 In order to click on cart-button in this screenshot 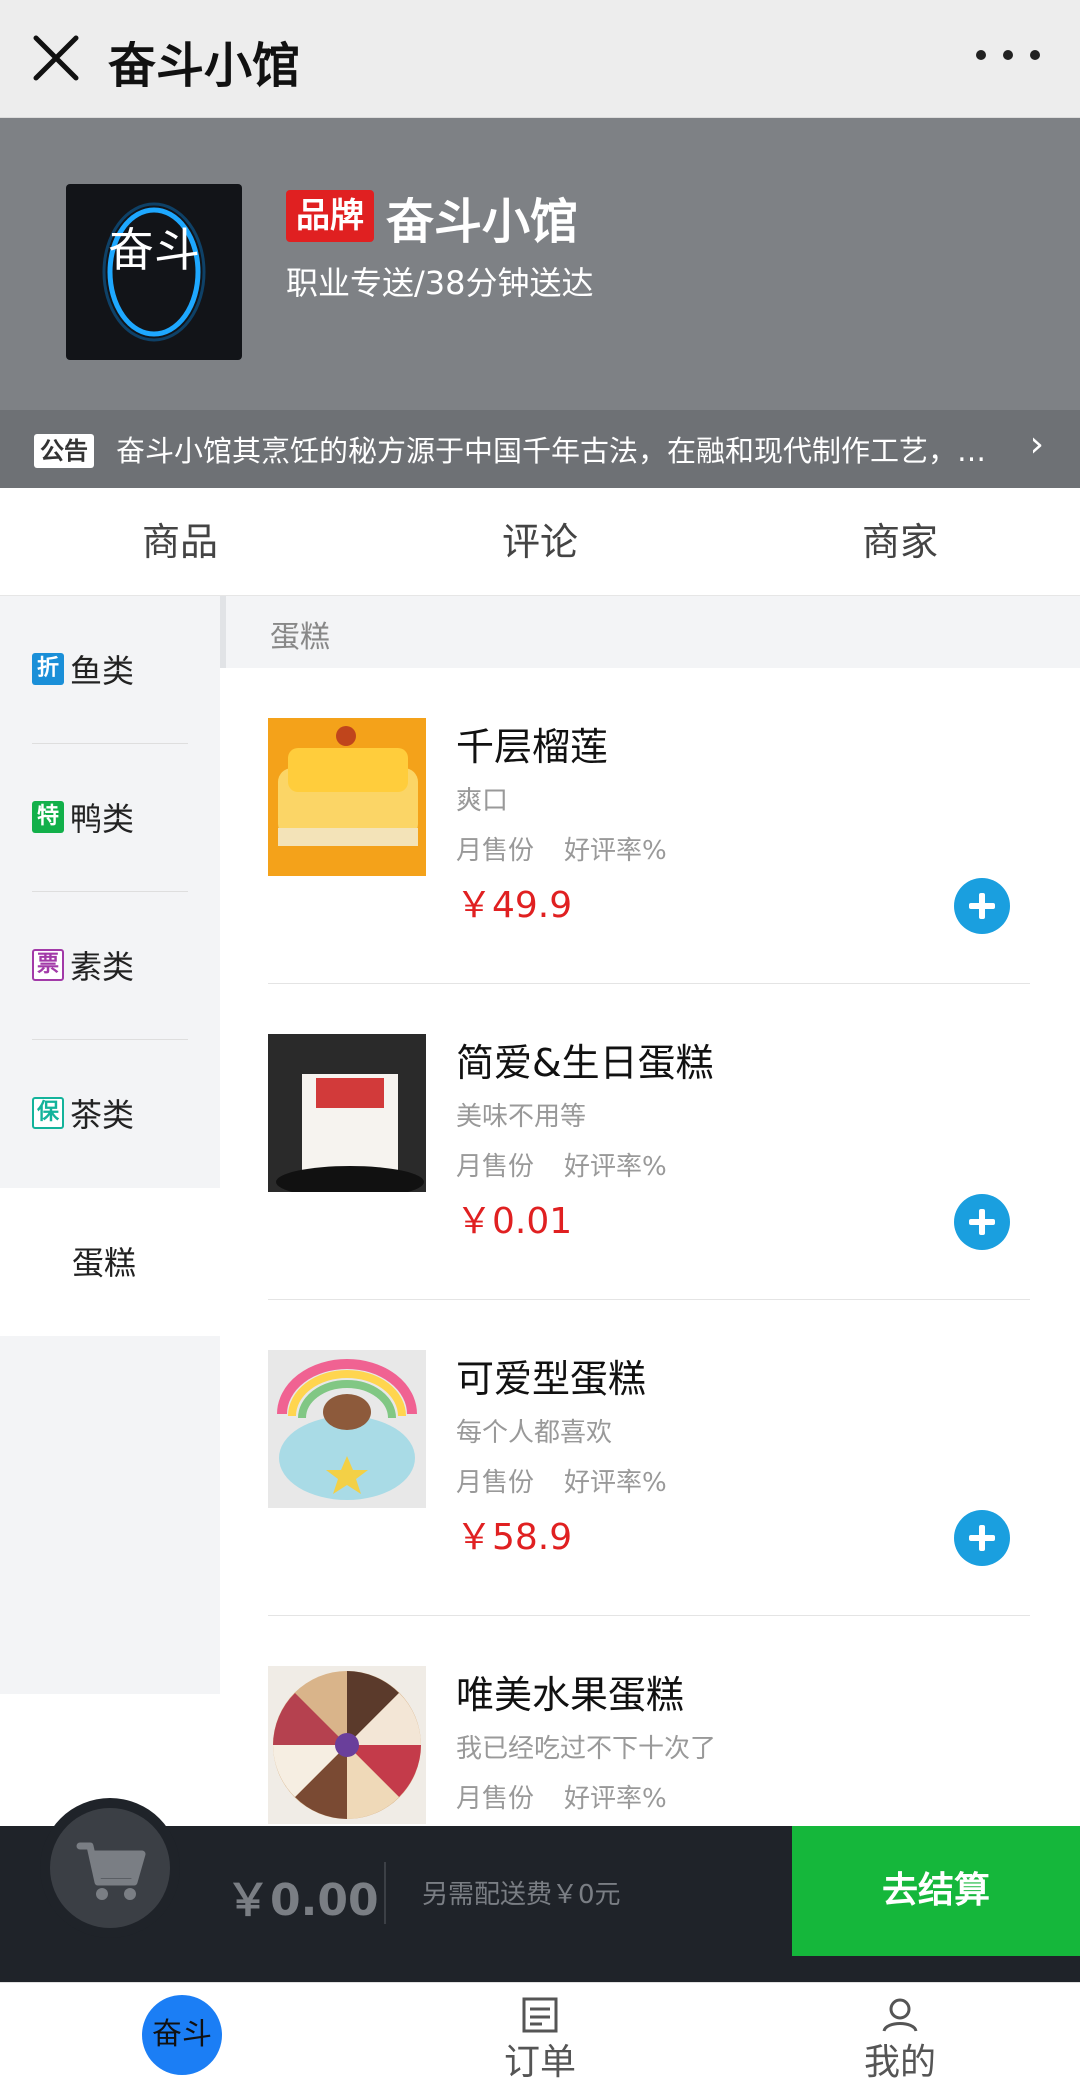, I will do `click(110, 1868)`.